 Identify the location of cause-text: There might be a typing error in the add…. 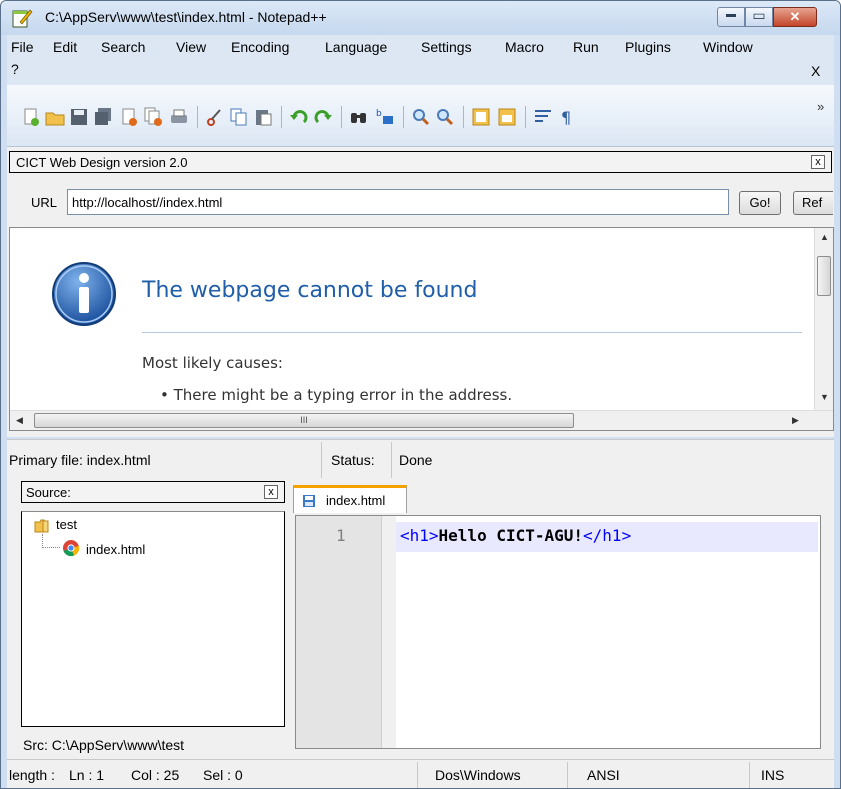
(343, 395).